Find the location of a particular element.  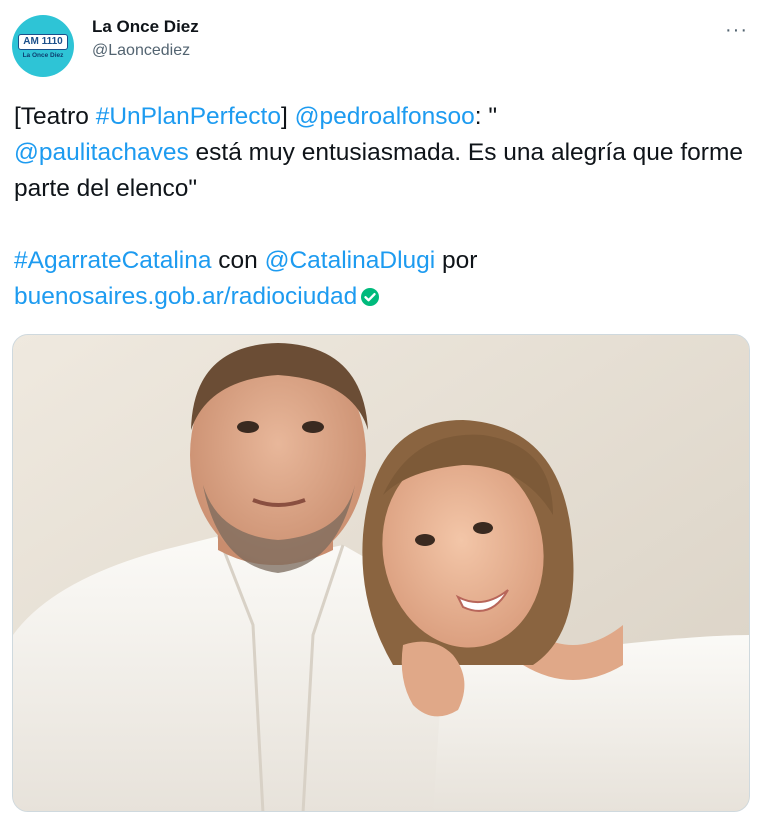

hashtag-link: #AgarrateCatalina is located at coordinates (112, 260).